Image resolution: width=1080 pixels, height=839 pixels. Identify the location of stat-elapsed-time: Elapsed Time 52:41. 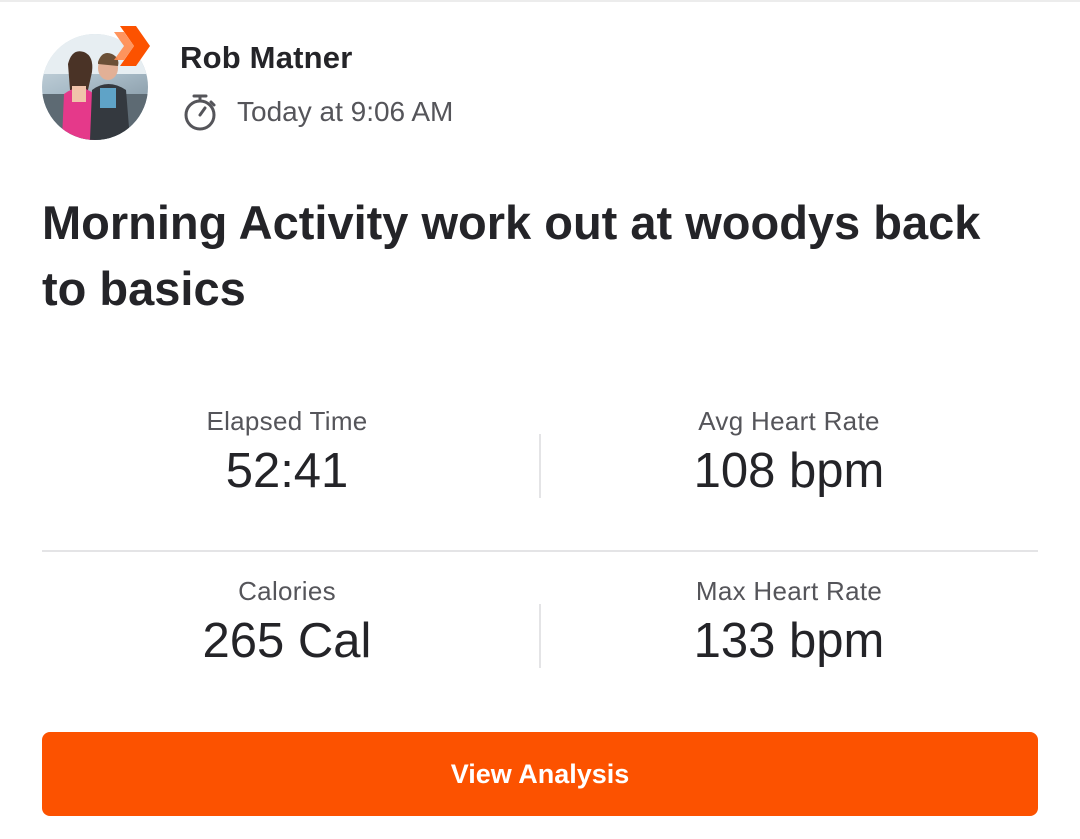
(287, 452).